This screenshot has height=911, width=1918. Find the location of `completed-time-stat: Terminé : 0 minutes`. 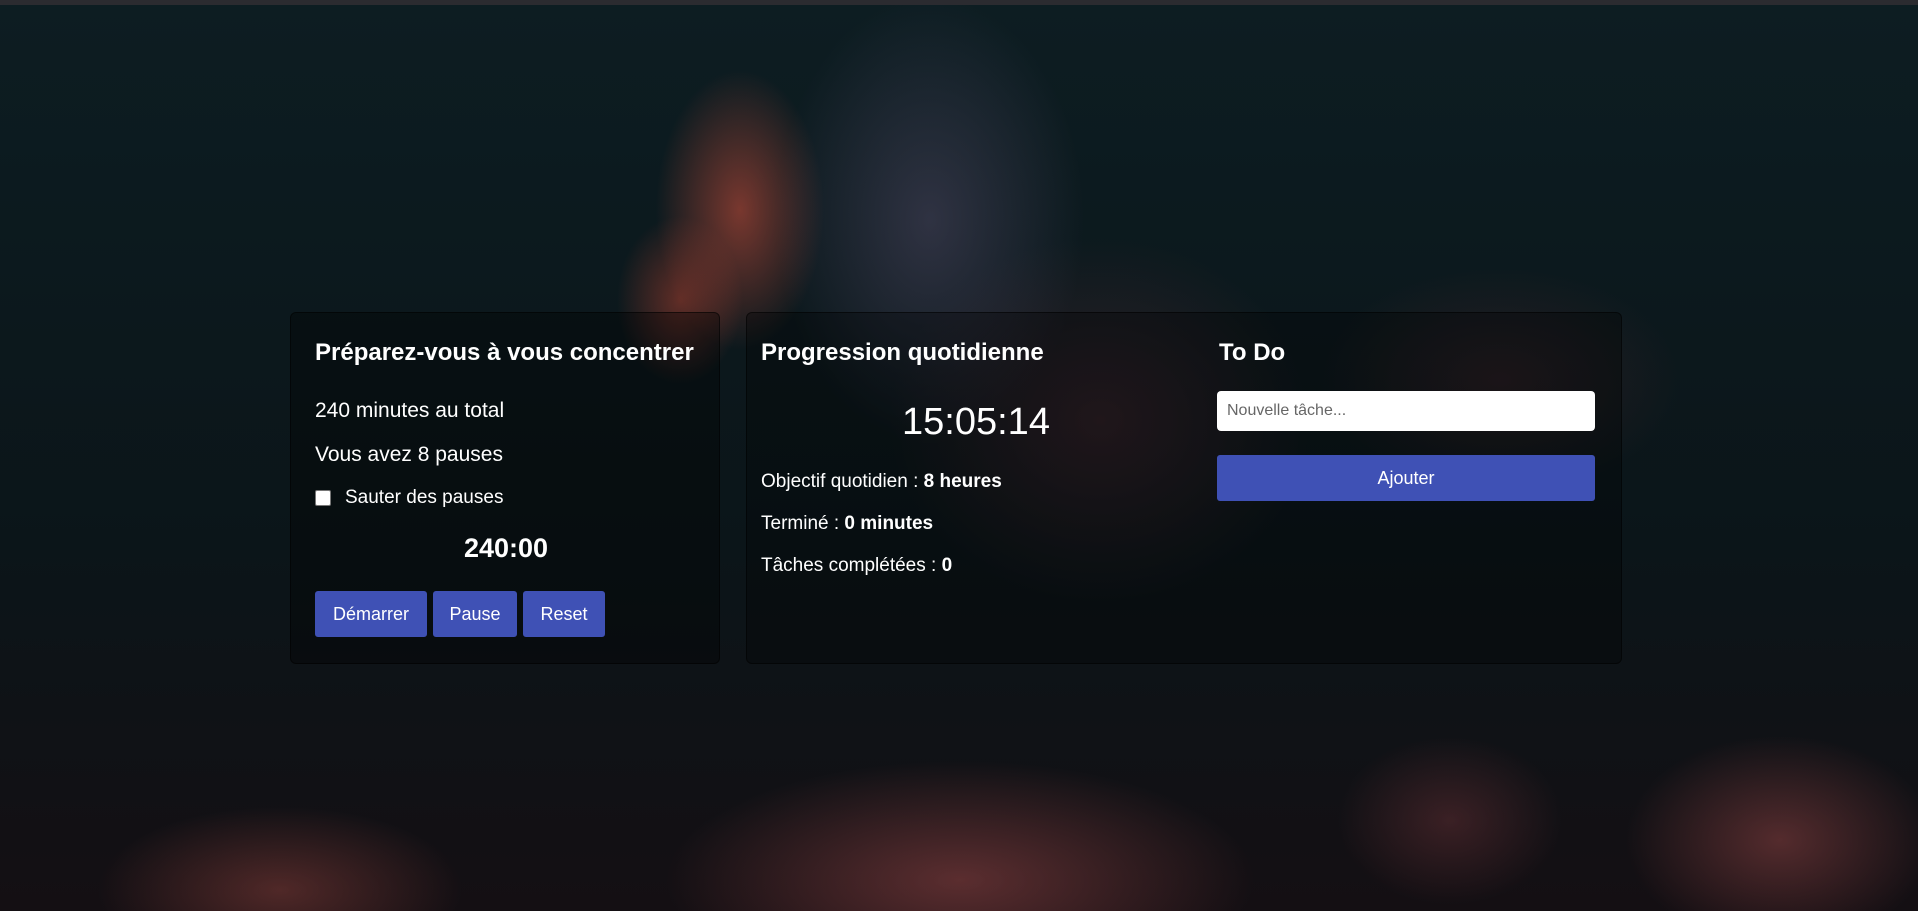

completed-time-stat: Terminé : 0 minutes is located at coordinates (847, 524).